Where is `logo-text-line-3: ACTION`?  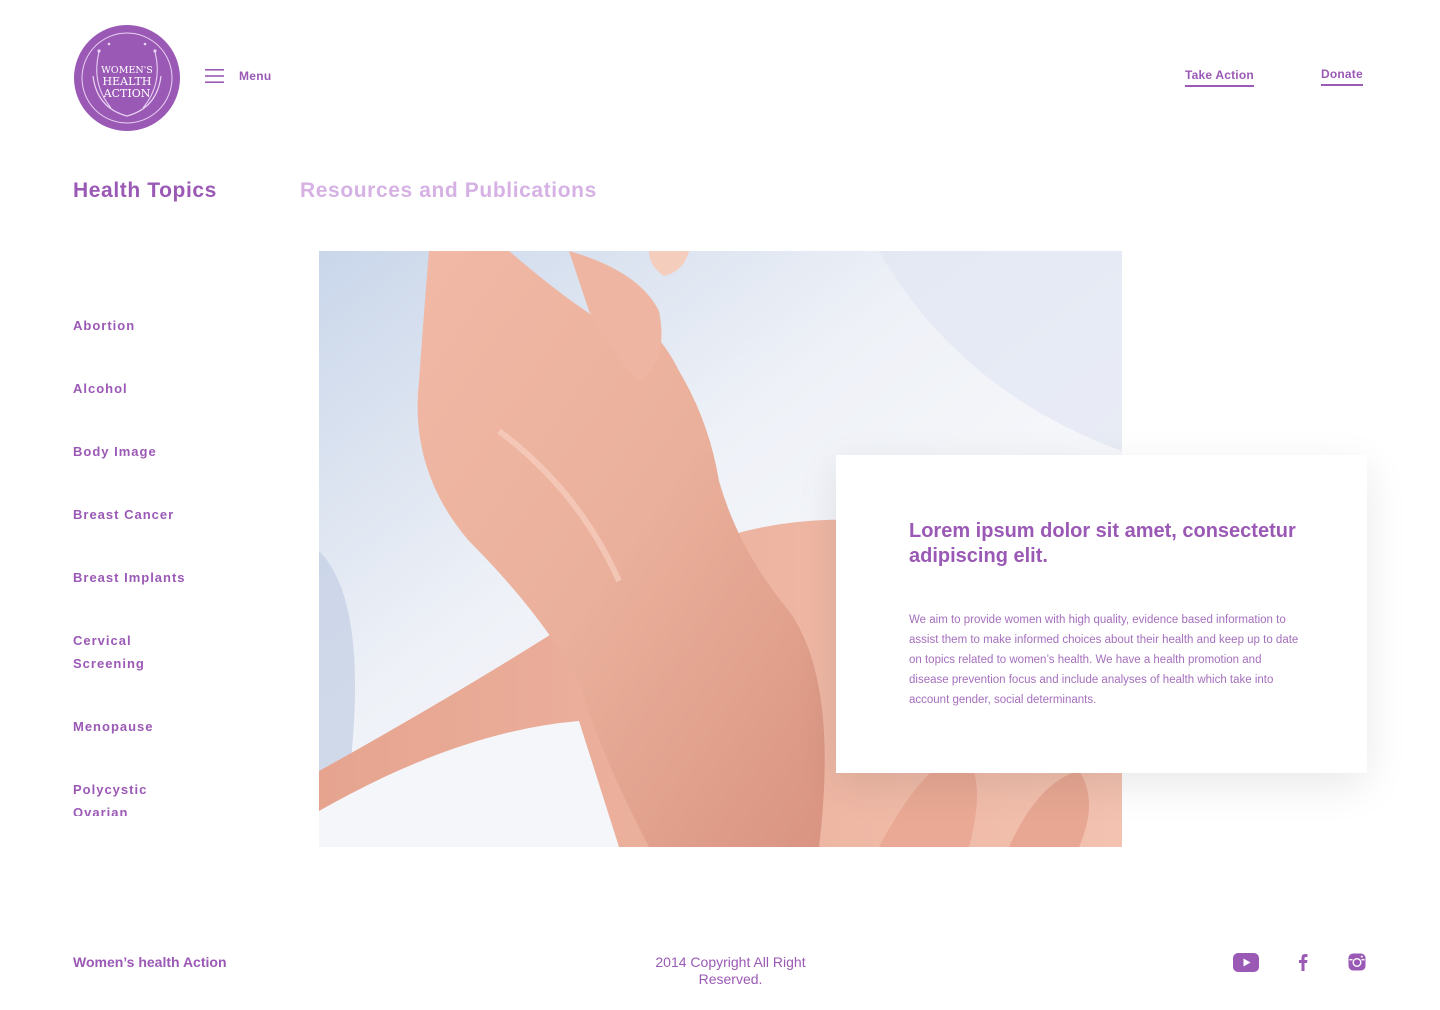 logo-text-line-3: ACTION is located at coordinates (127, 93).